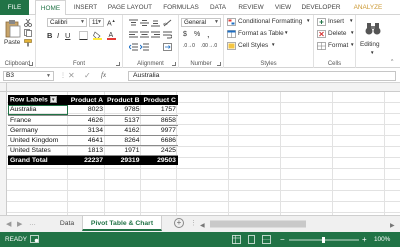 This screenshot has height=247, width=400. Describe the element at coordinates (189, 46) in the screenshot. I see `increase-decimal-button: .0→0` at that location.